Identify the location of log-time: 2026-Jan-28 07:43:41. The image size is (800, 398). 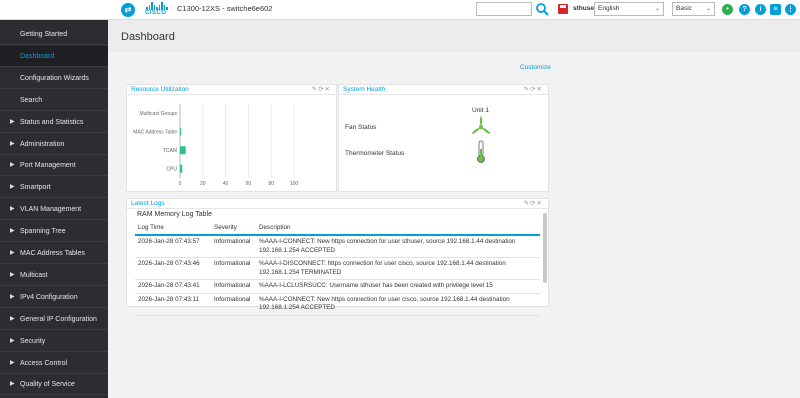
(173, 286).